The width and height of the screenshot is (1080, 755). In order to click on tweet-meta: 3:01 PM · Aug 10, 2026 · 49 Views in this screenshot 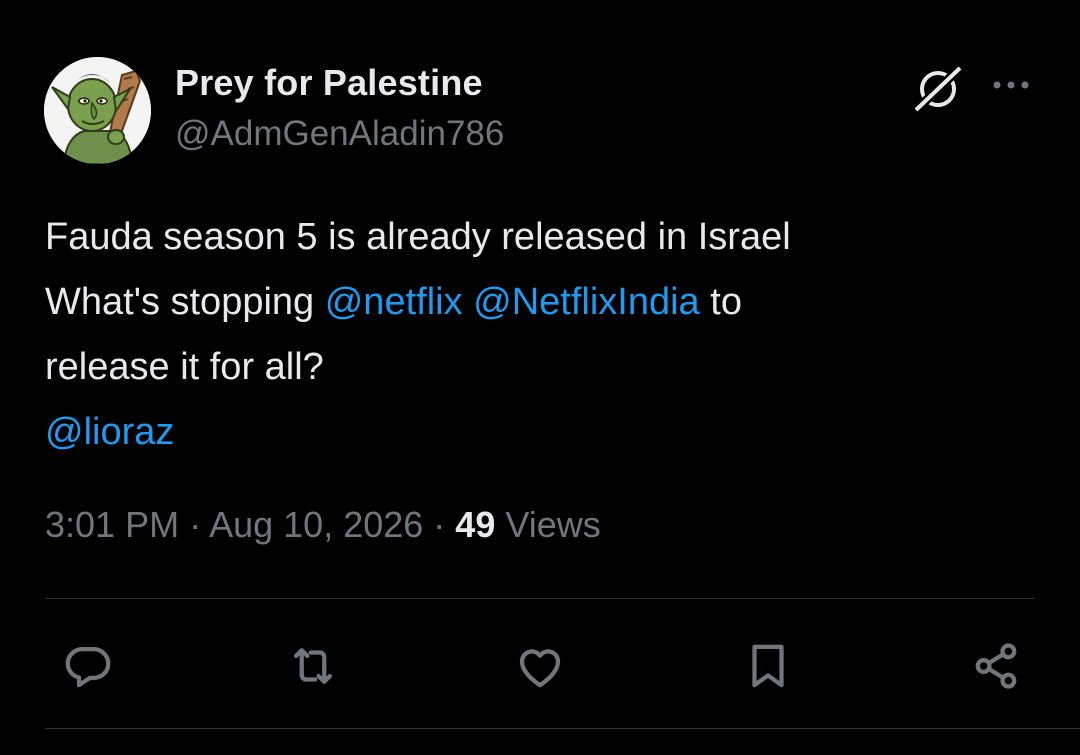, I will do `click(323, 525)`.